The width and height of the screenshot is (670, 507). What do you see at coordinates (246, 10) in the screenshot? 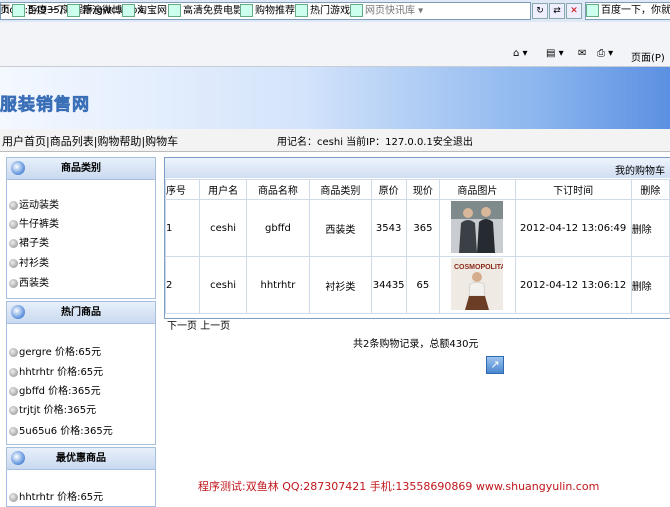
I see `shopping-icon` at bounding box center [246, 10].